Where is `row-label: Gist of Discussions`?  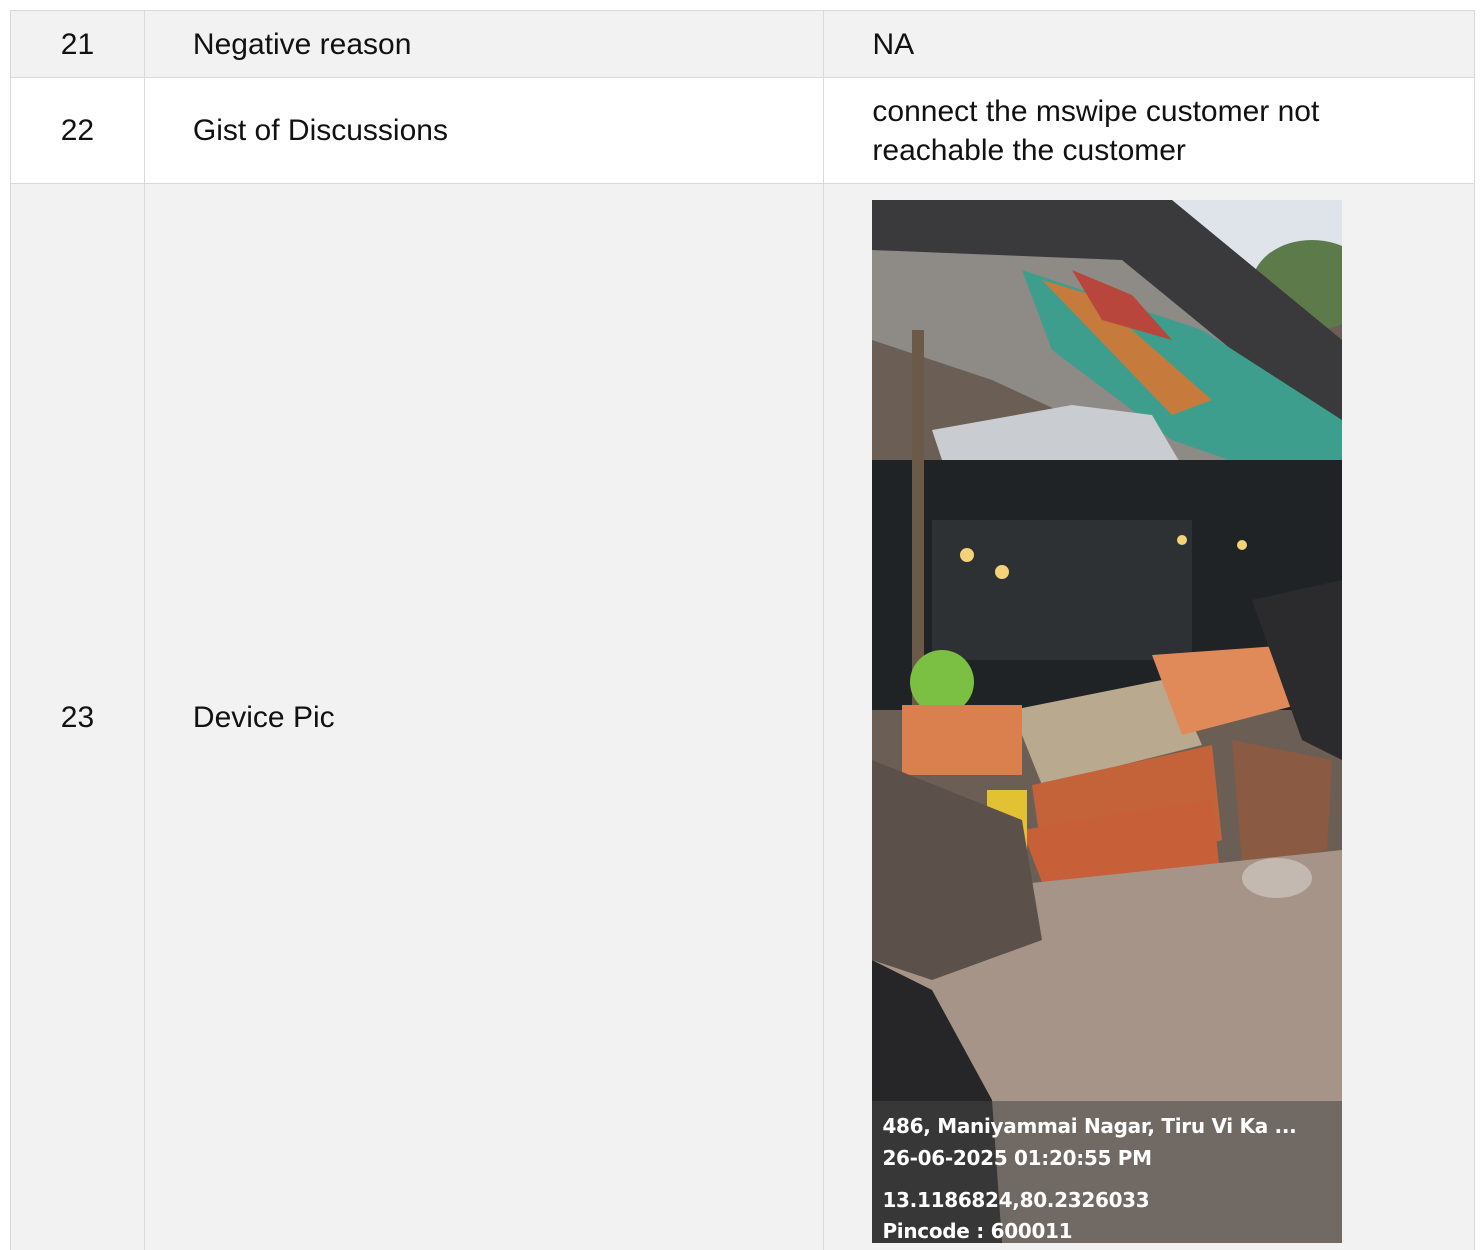
row-label: Gist of Discussions is located at coordinates (485, 130).